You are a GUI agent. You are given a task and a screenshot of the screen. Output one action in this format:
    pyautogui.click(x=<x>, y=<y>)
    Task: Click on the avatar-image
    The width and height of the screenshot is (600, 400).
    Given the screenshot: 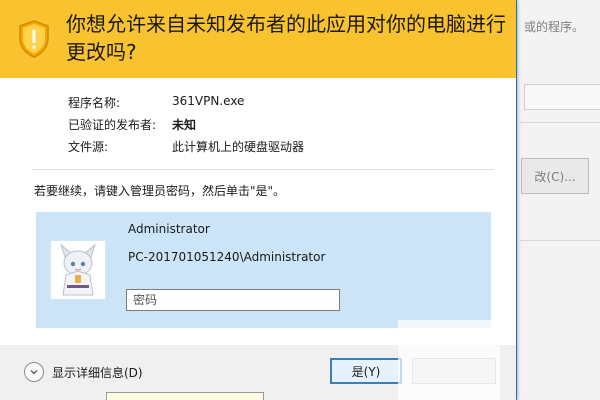 What is the action you would take?
    pyautogui.click(x=78, y=270)
    